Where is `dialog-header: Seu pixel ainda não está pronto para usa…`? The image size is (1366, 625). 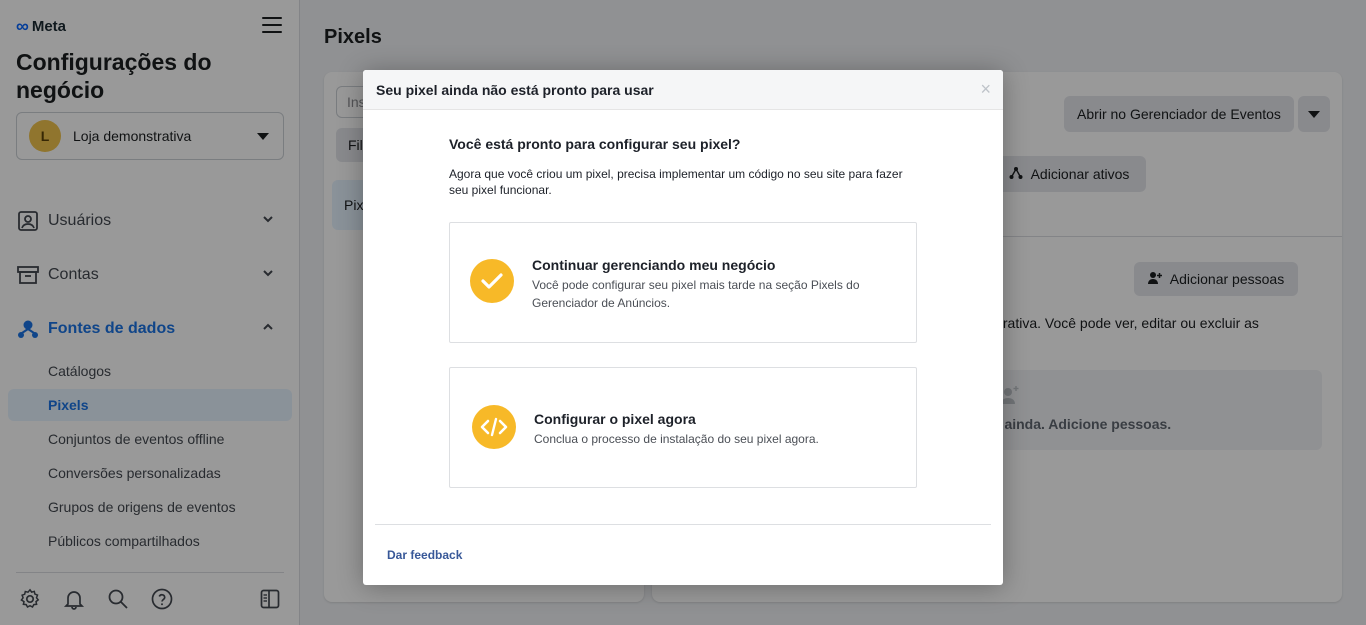
dialog-header: Seu pixel ainda não está pronto para usa… is located at coordinates (683, 90).